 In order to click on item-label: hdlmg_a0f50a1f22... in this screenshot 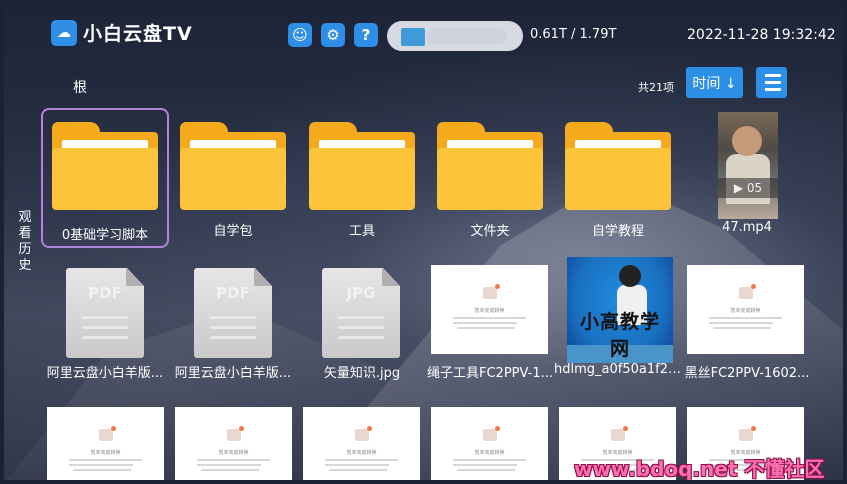, I will do `click(618, 369)`.